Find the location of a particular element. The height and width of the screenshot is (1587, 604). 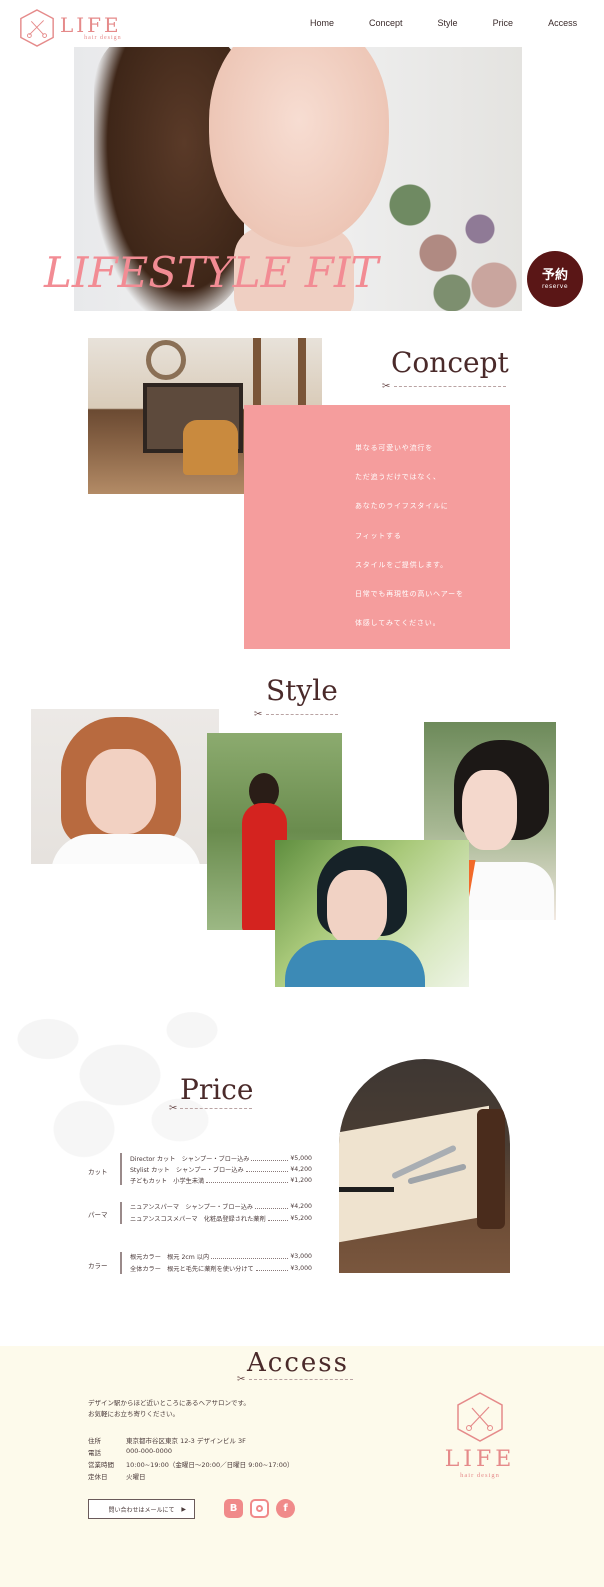

price-row: 子どもカット 小学生未満 ¥1,200 is located at coordinates (221, 1180).